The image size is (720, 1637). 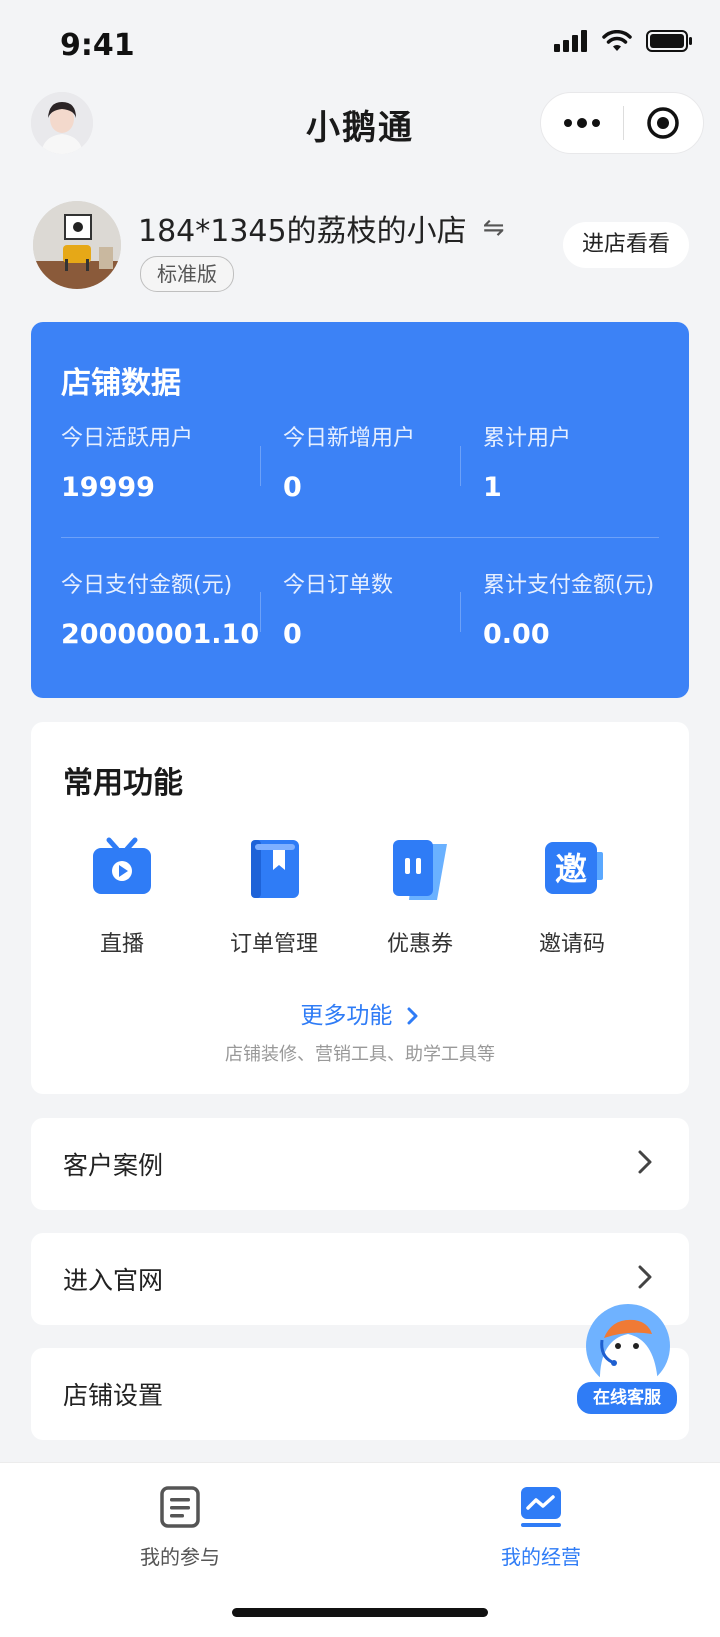 I want to click on more-dots-icon, so click(x=581, y=123).